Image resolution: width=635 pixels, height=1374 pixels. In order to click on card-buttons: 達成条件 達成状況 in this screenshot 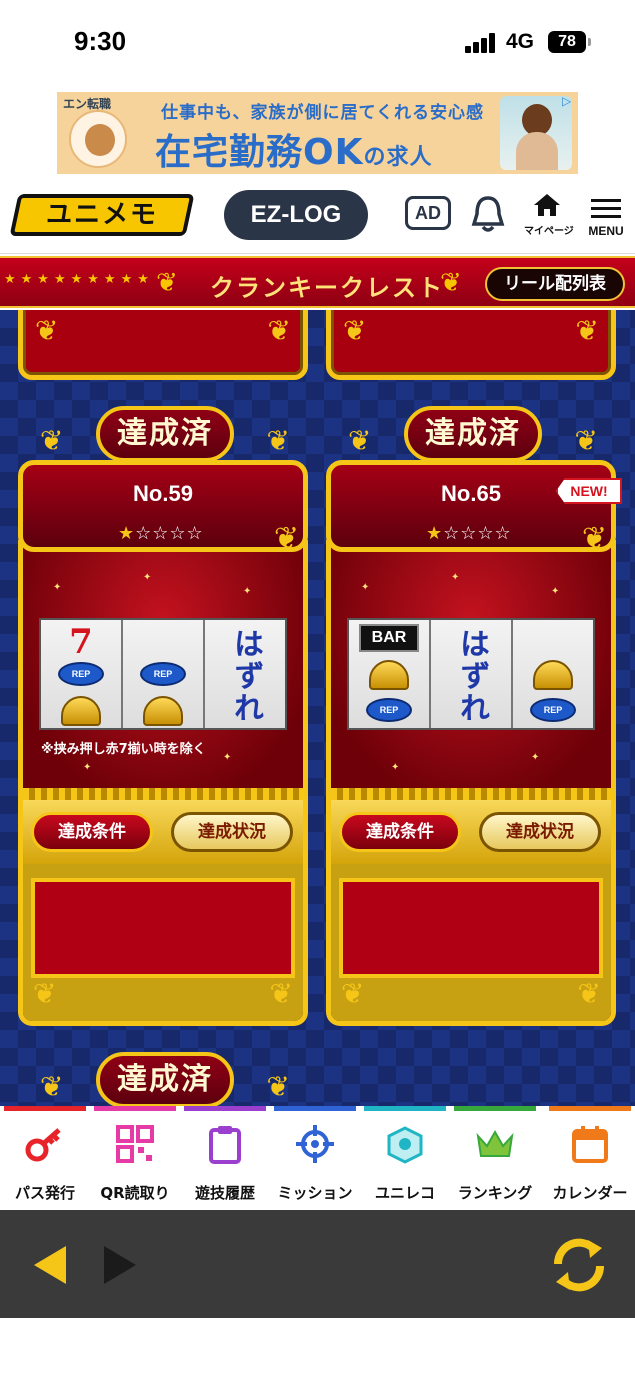, I will do `click(471, 832)`.